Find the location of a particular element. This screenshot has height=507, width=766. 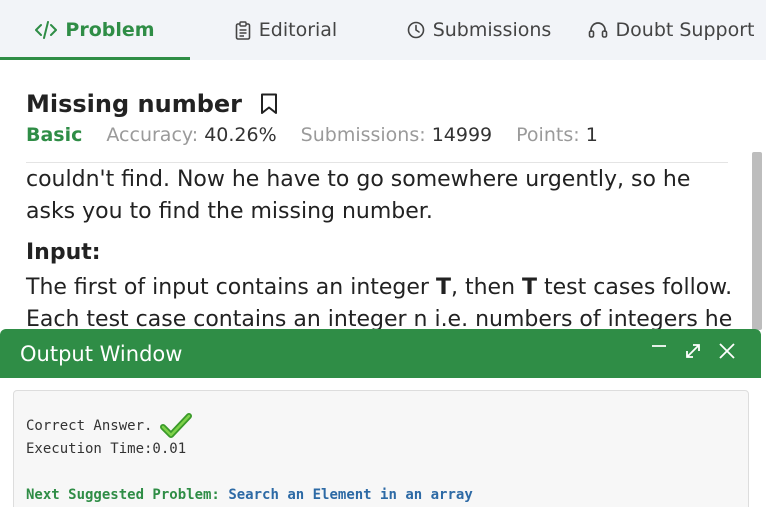

submissions-stat: Submissions: 14999 is located at coordinates (397, 135).